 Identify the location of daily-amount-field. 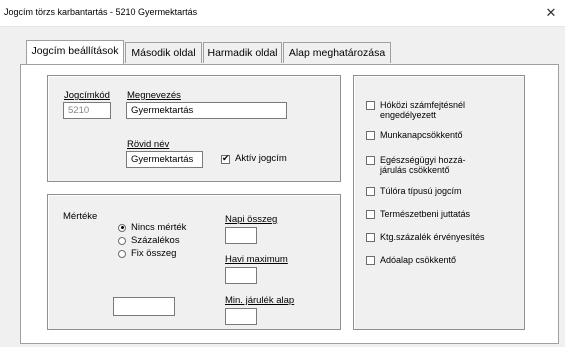
(241, 235).